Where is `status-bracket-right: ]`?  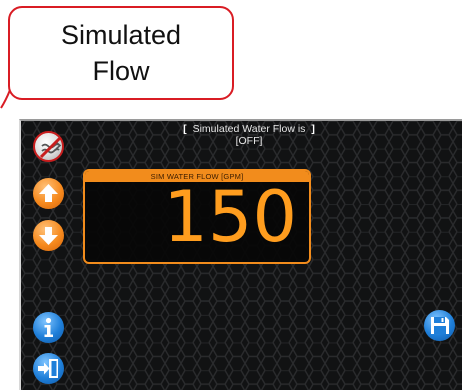
status-bracket-right: ] is located at coordinates (313, 129).